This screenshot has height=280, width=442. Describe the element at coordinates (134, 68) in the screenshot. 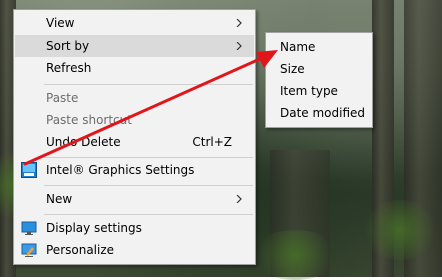

I see `menu-item-refresh: Refresh` at that location.